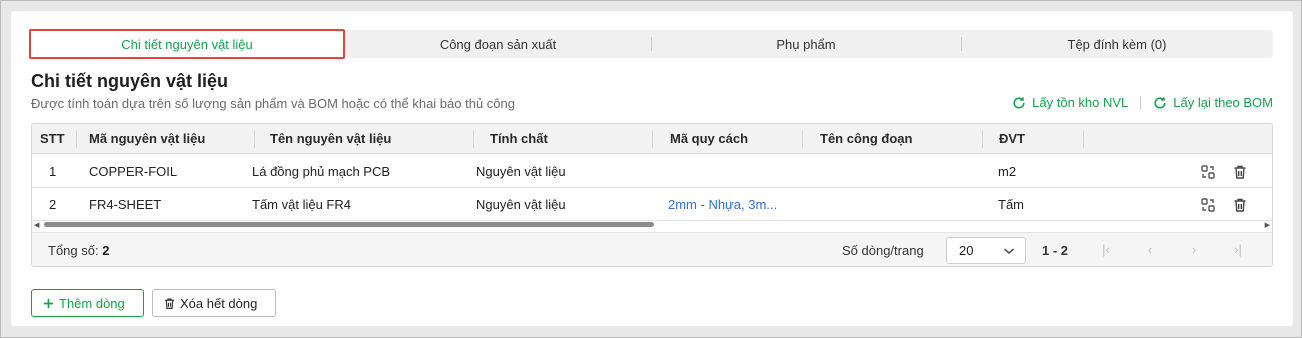 The height and width of the screenshot is (338, 1302). Describe the element at coordinates (866, 139) in the screenshot. I see `col-header-stage-name: Tên công đoạn` at that location.